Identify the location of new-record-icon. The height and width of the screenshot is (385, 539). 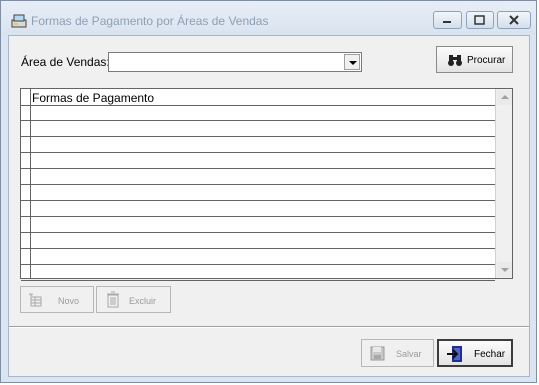
(36, 301).